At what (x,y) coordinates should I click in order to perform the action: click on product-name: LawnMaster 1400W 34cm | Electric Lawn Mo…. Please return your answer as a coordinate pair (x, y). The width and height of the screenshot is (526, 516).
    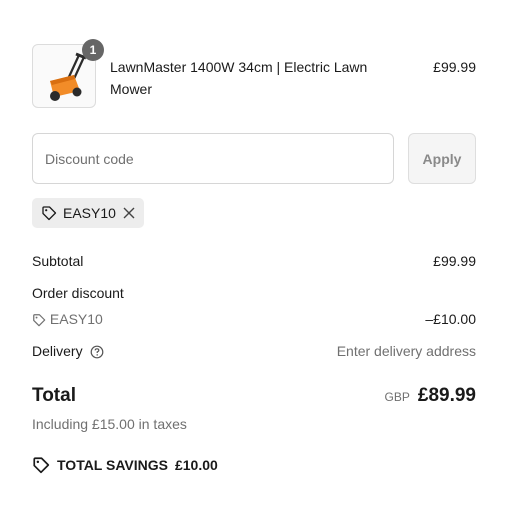
    Looking at the image, I should click on (239, 78).